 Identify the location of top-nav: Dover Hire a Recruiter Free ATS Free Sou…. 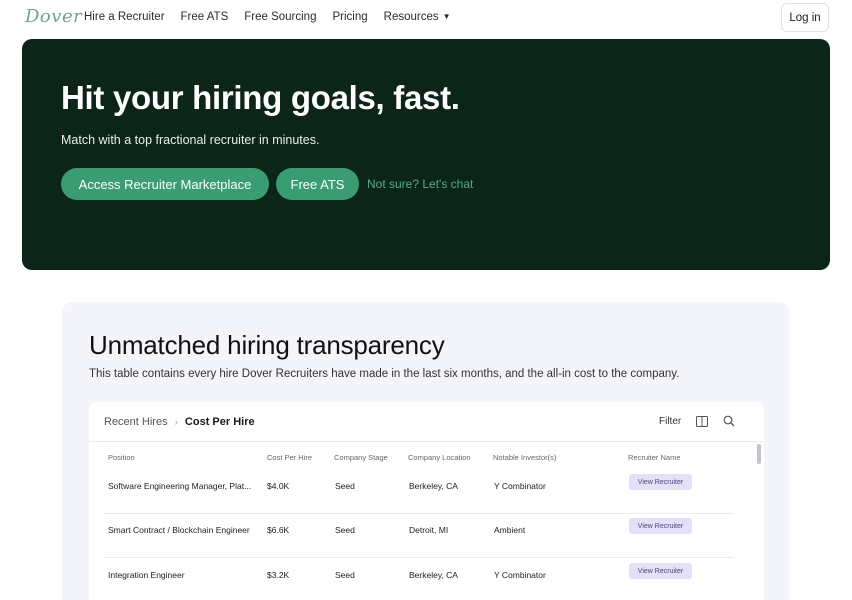
(426, 18).